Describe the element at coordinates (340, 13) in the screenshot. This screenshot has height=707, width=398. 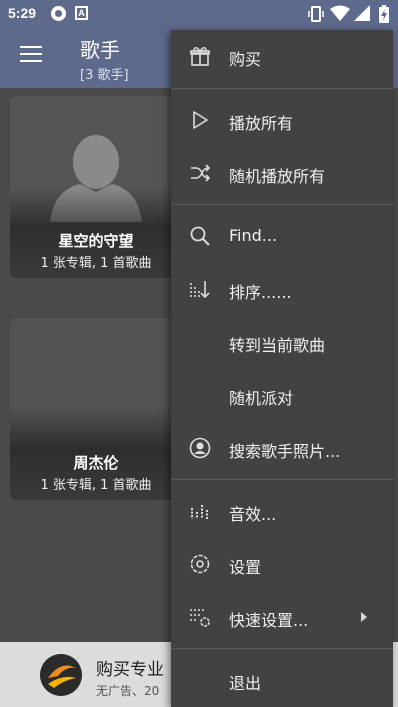
I see `wifi-icon` at that location.